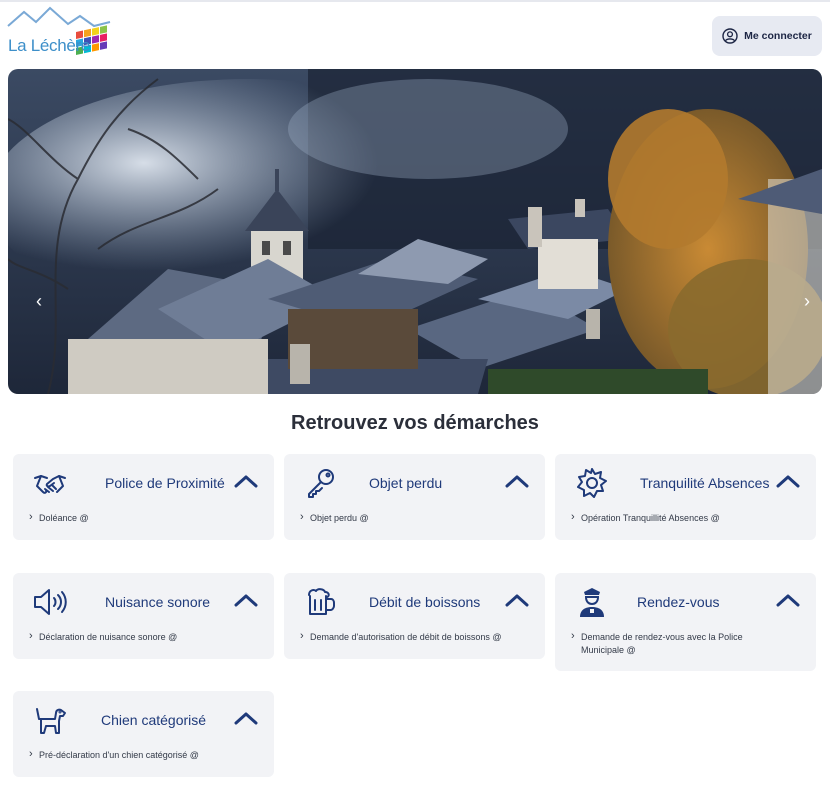 This screenshot has width=830, height=788. I want to click on police-officer-icon, so click(592, 602).